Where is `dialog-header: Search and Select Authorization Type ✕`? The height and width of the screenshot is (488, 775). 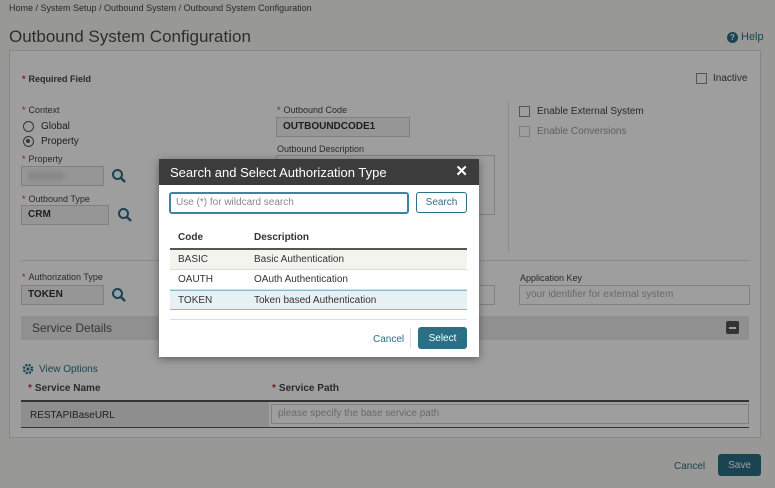 dialog-header: Search and Select Authorization Type ✕ is located at coordinates (319, 172).